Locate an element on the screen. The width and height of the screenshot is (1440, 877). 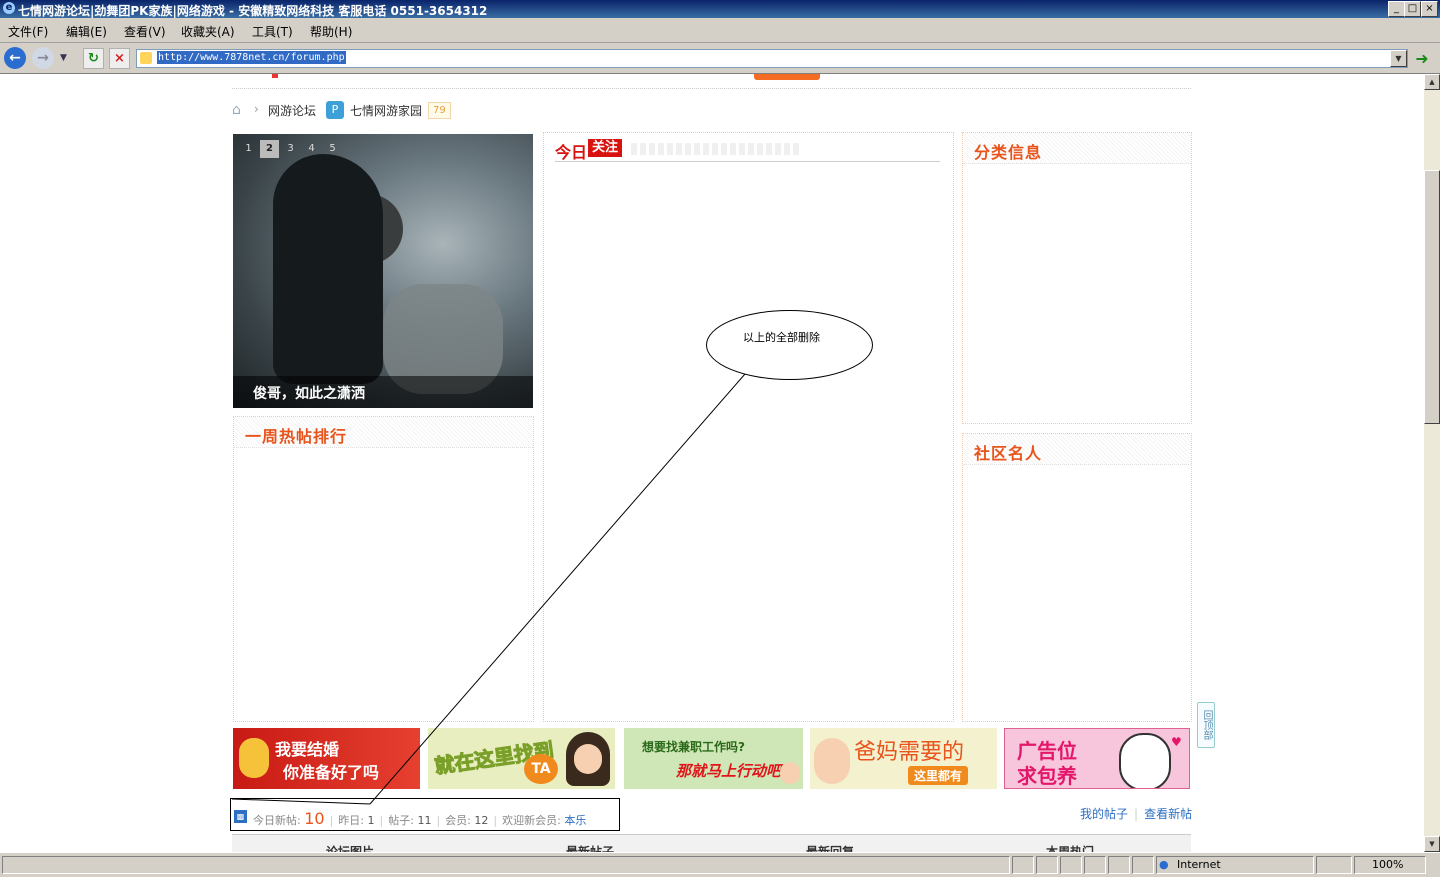
menu-tools: 工具(T) is located at coordinates (272, 31).